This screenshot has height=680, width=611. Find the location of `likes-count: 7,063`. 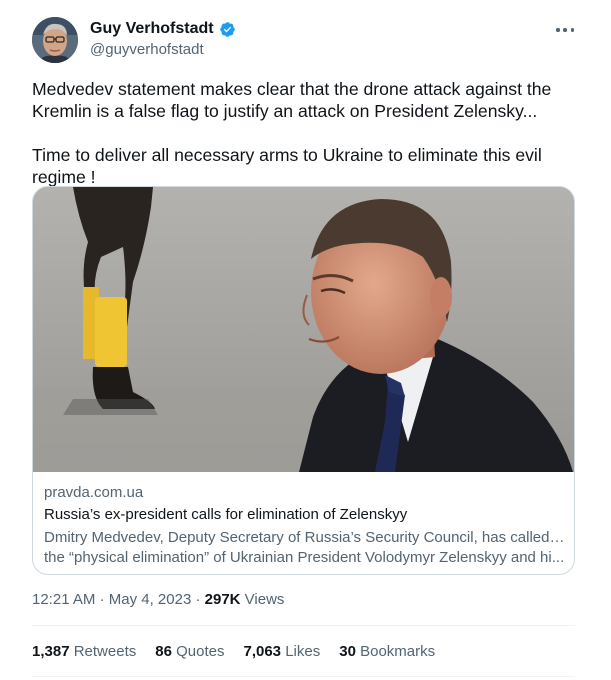

likes-count: 7,063 is located at coordinates (262, 651).